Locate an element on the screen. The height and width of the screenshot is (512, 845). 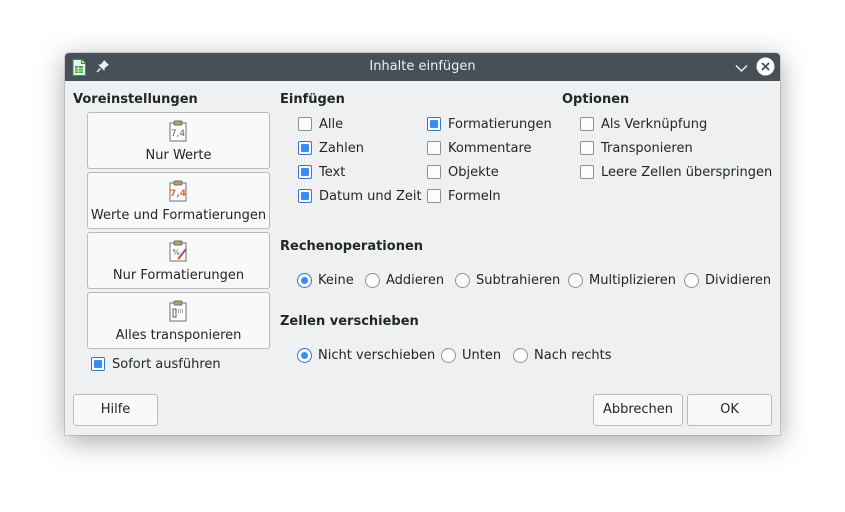
paste-objects-label: Objekte is located at coordinates (473, 172).